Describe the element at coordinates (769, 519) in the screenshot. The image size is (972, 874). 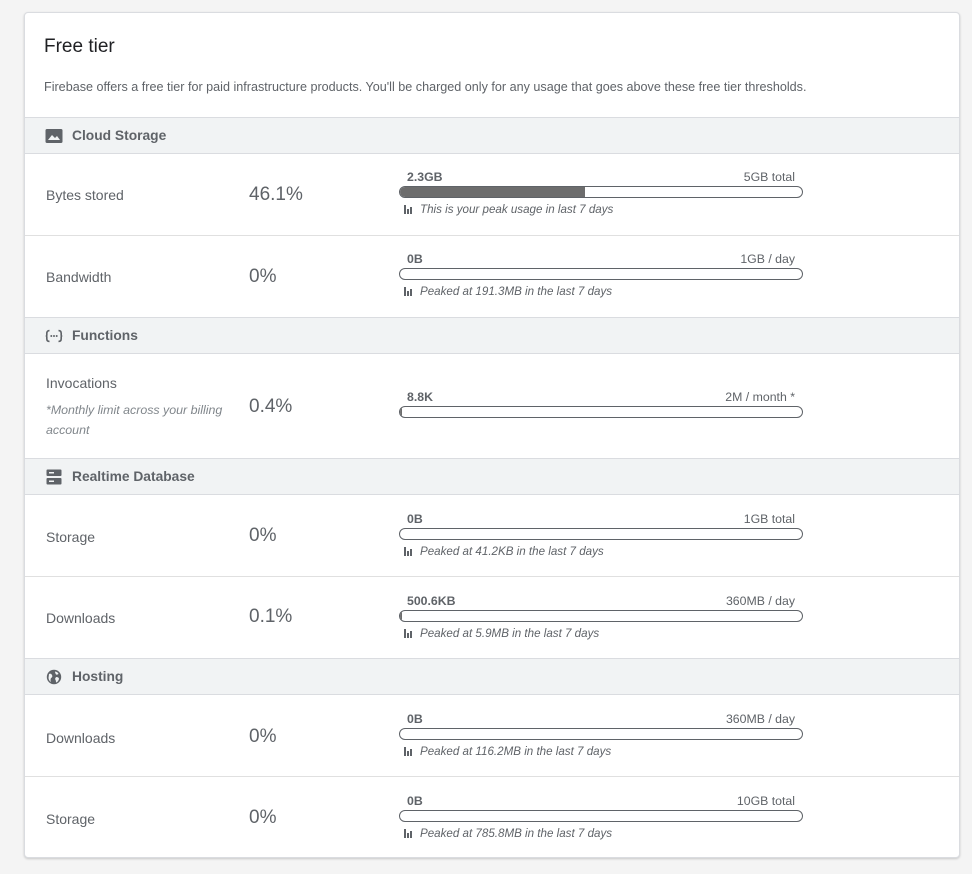
I see `limit-value: 1GB total` at that location.